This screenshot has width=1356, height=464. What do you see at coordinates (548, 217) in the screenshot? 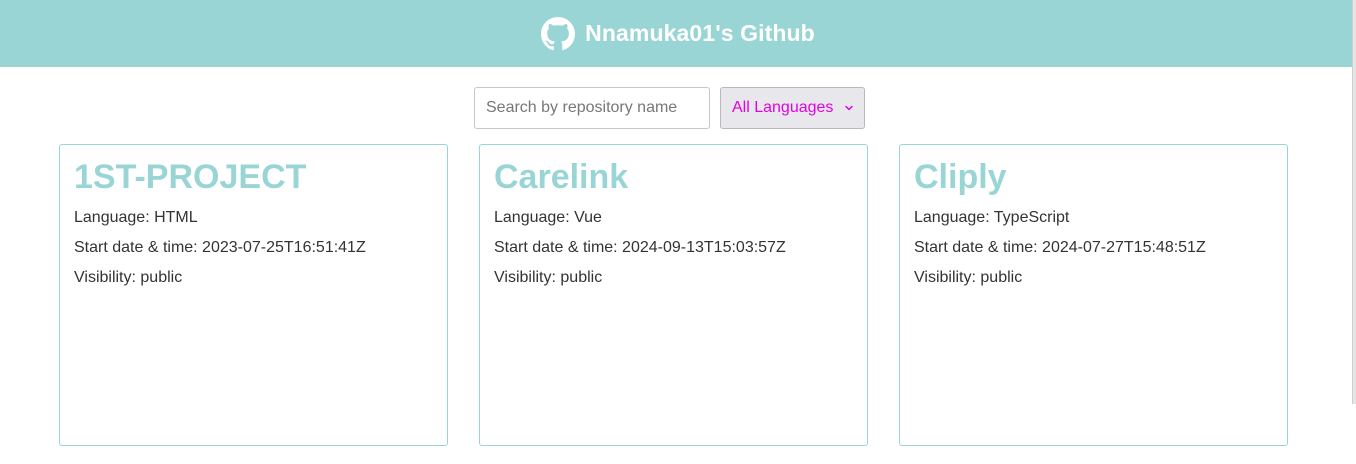
I see `repo-language: Language: Vue` at bounding box center [548, 217].